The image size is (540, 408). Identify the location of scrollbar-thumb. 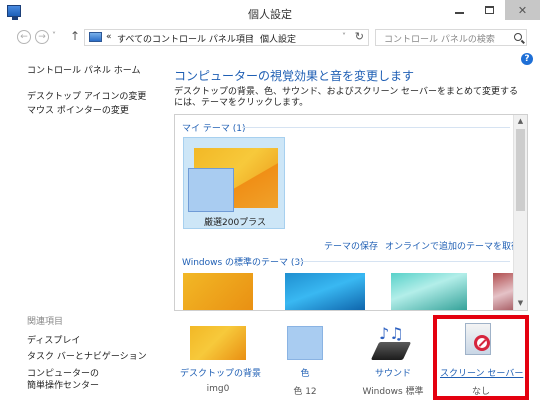
(520, 170).